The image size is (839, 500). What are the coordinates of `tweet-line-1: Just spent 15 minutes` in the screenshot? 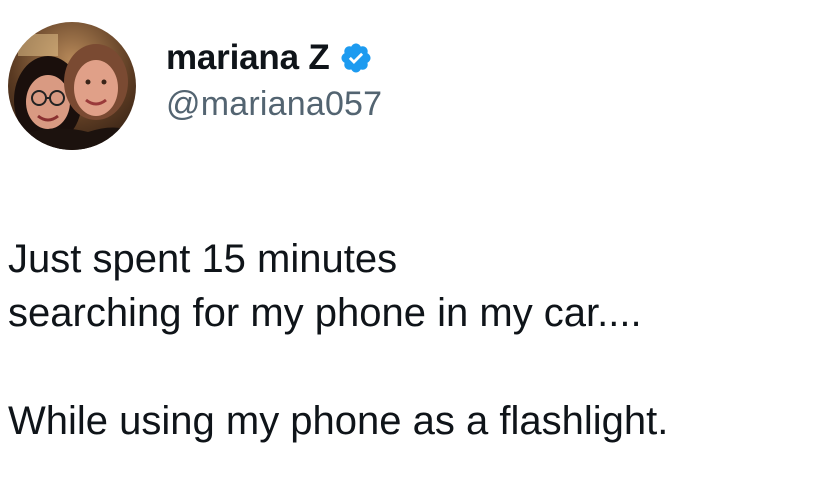 It's located at (203, 259).